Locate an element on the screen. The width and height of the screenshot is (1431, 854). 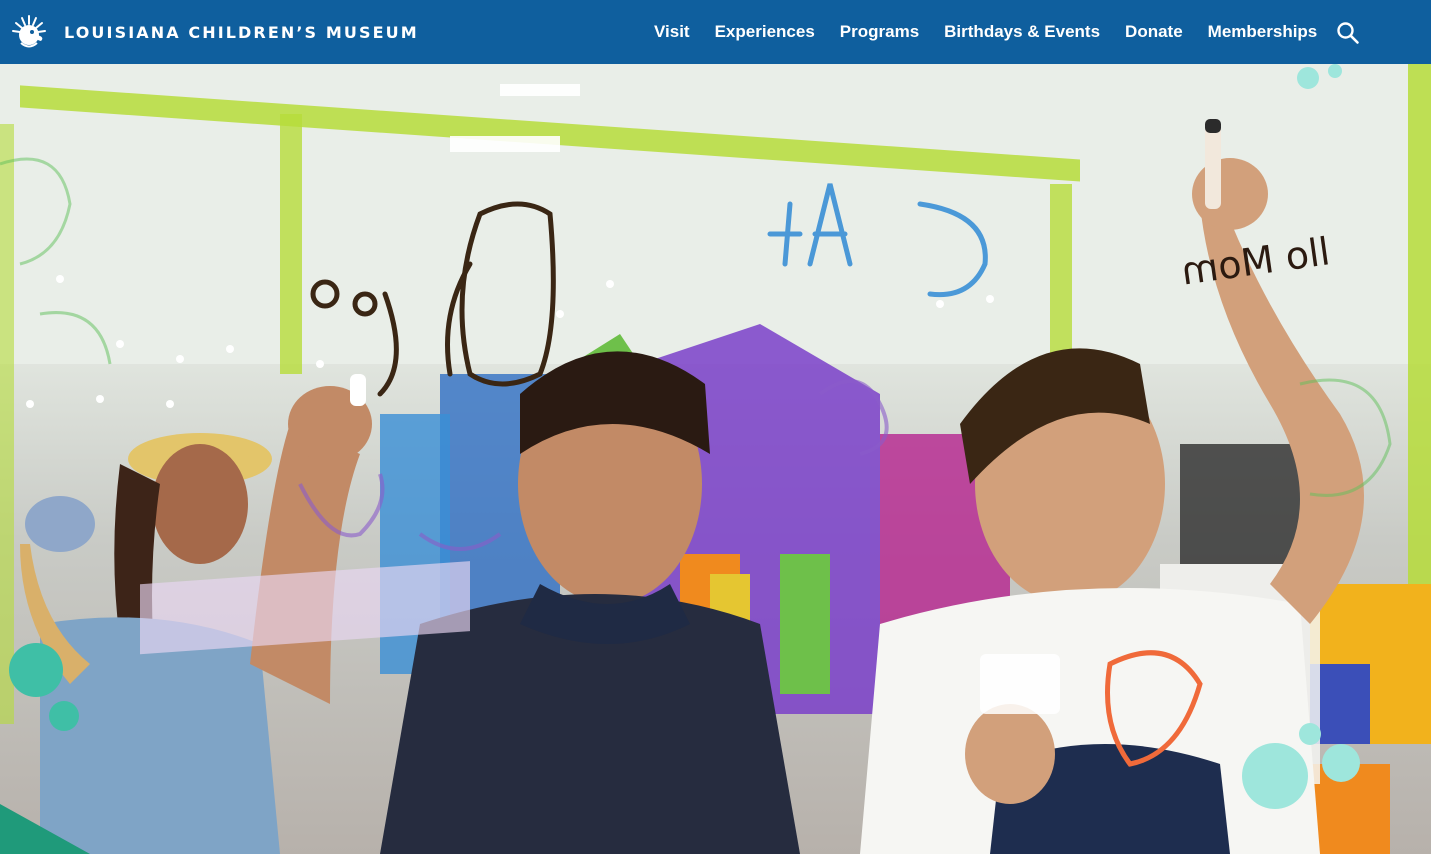
nav-donate: Donate is located at coordinates (1154, 32).